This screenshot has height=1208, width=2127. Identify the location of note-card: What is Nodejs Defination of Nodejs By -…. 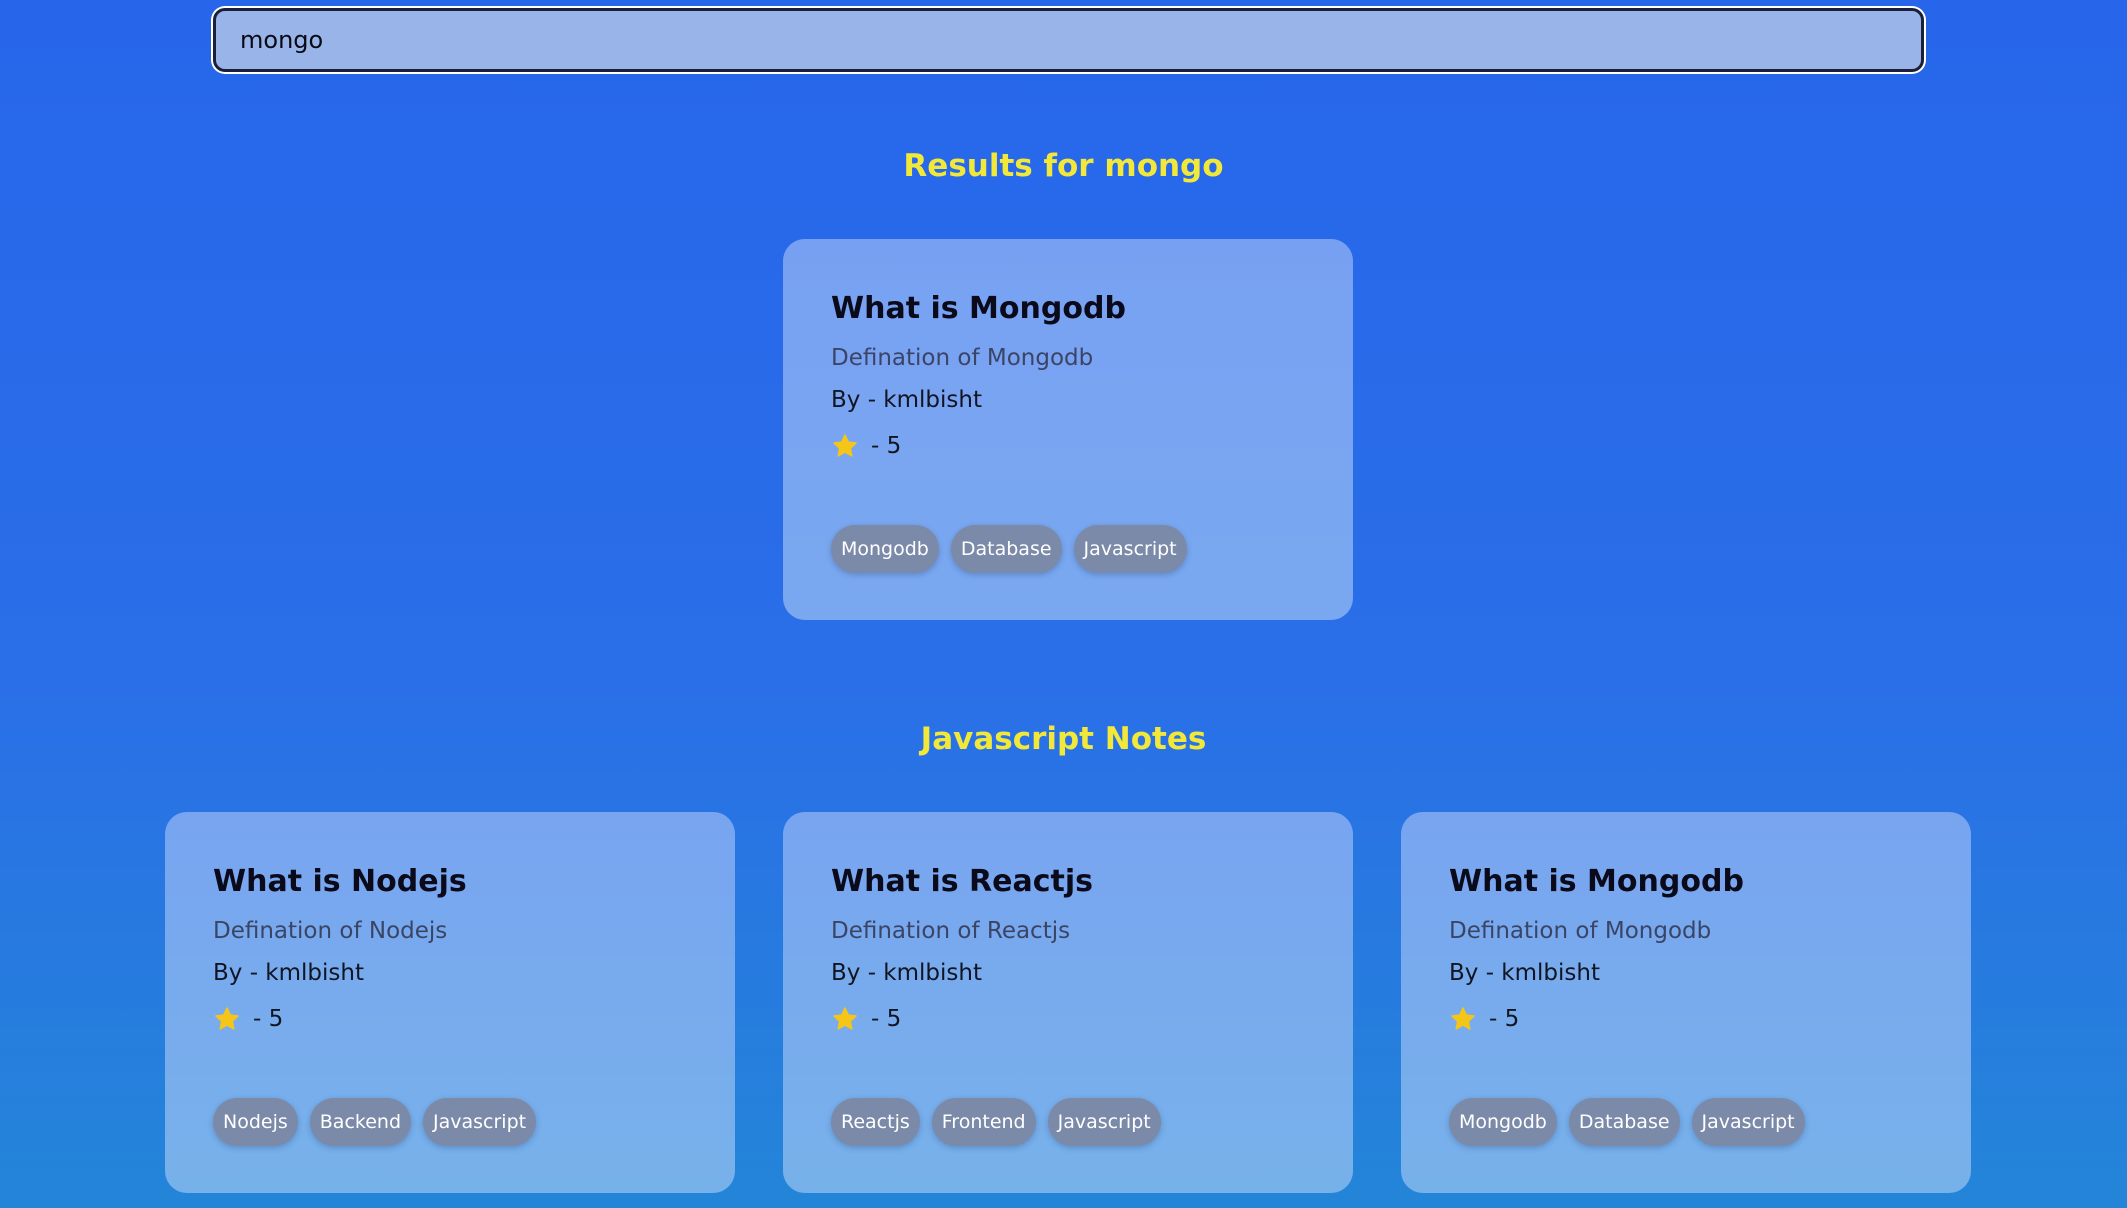
(450, 1002).